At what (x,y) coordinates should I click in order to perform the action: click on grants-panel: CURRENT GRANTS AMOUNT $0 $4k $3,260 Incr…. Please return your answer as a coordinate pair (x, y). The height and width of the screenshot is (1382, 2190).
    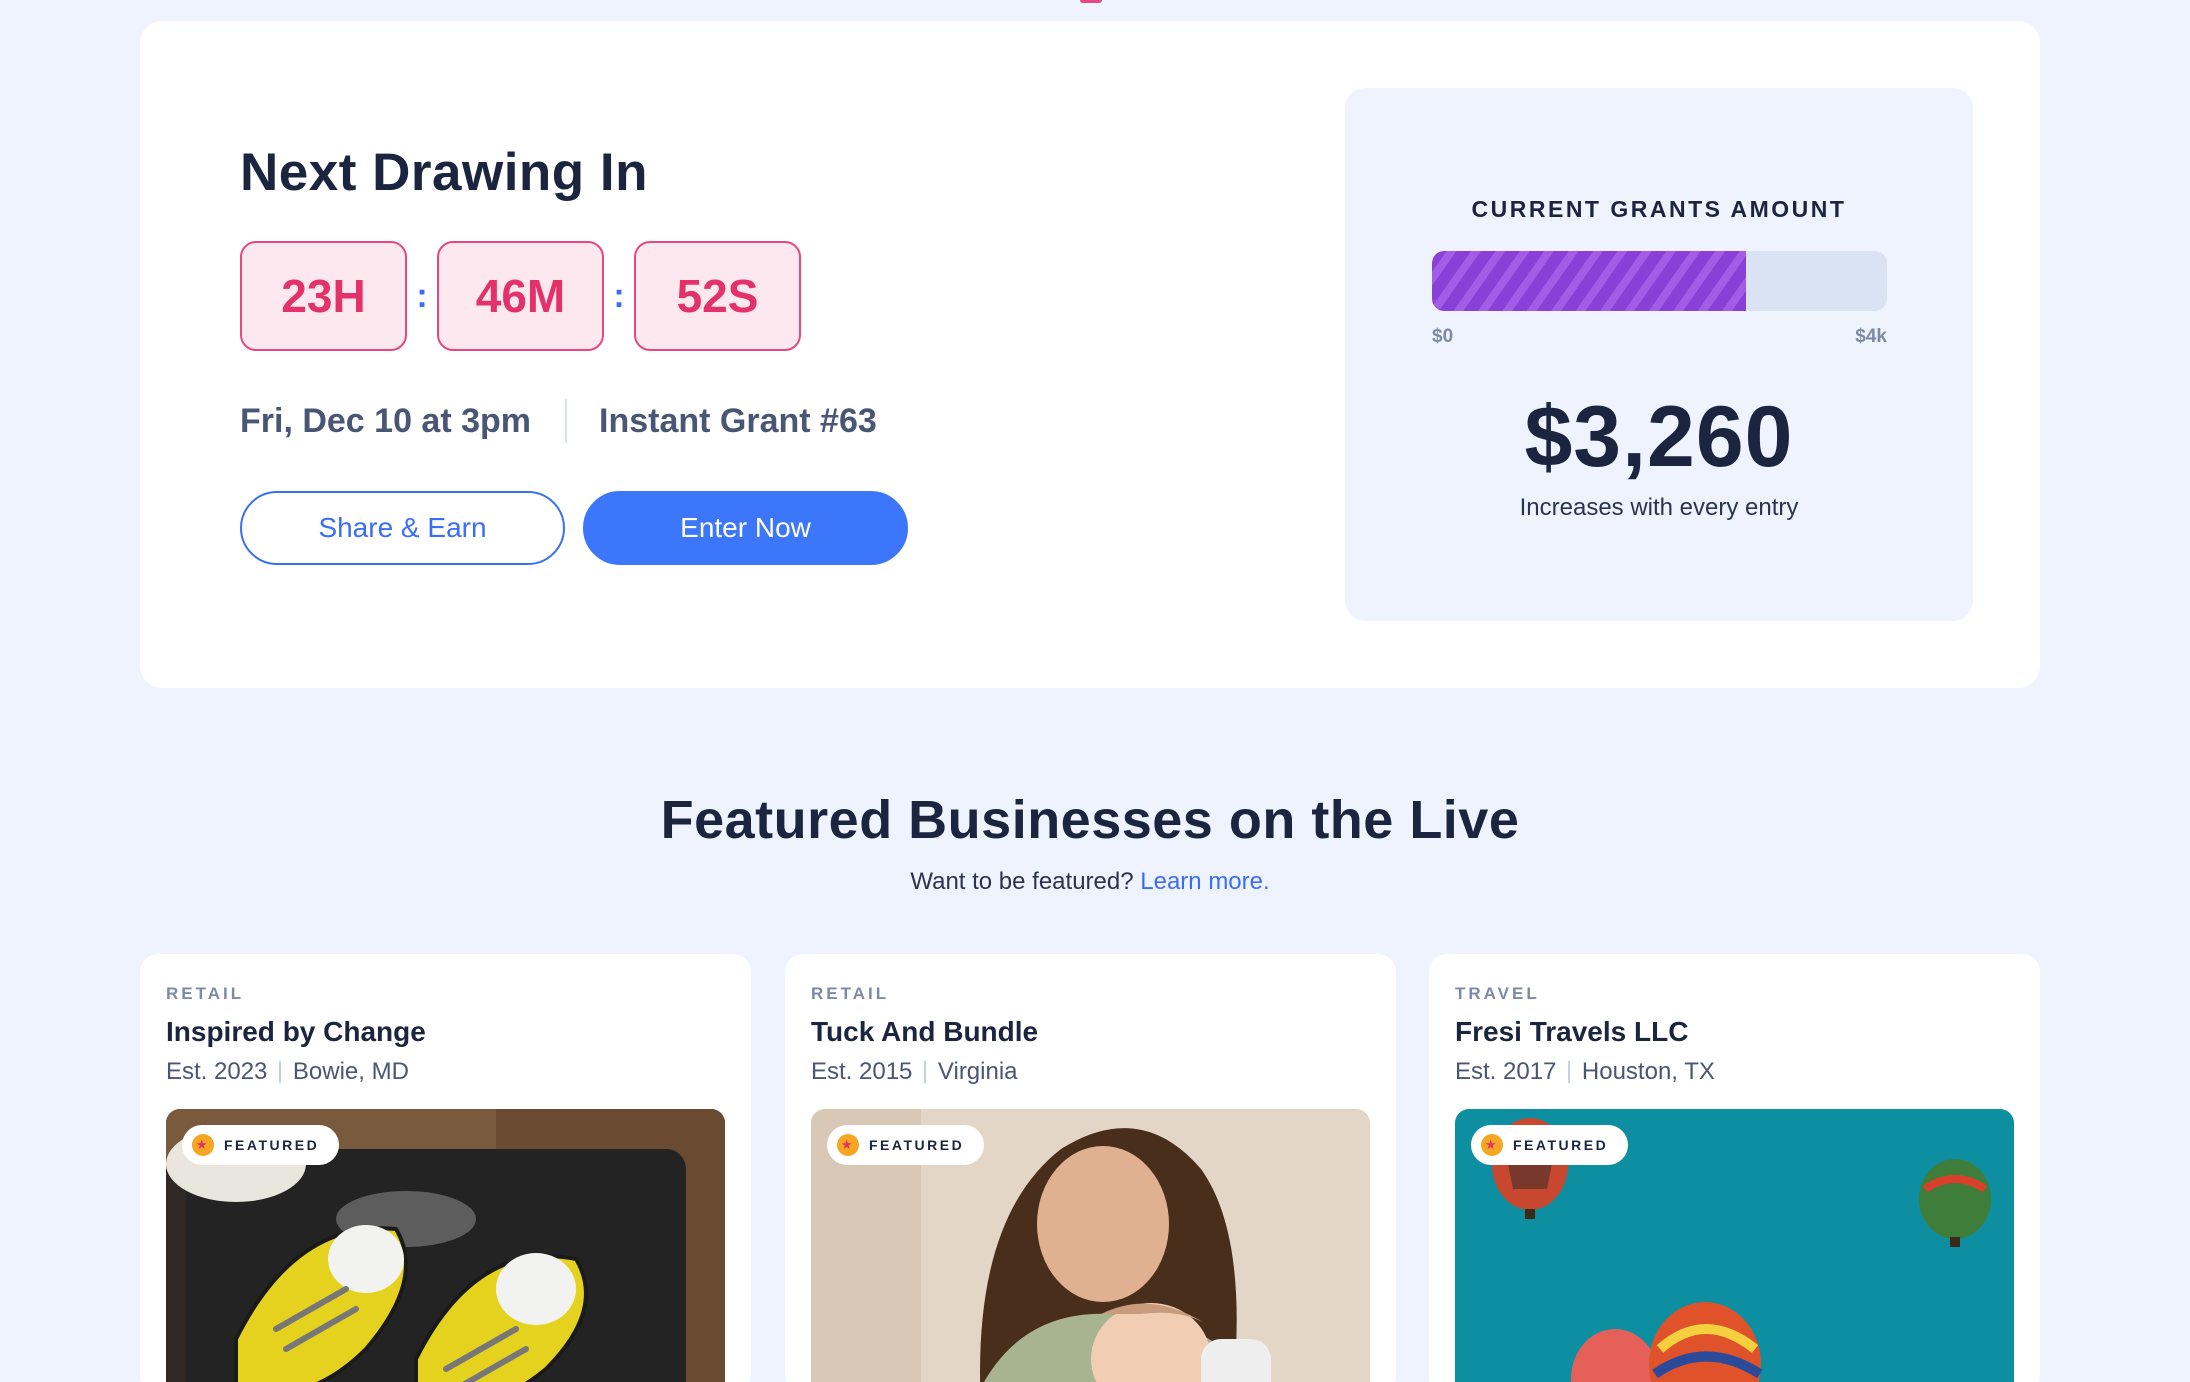
    Looking at the image, I should click on (1659, 354).